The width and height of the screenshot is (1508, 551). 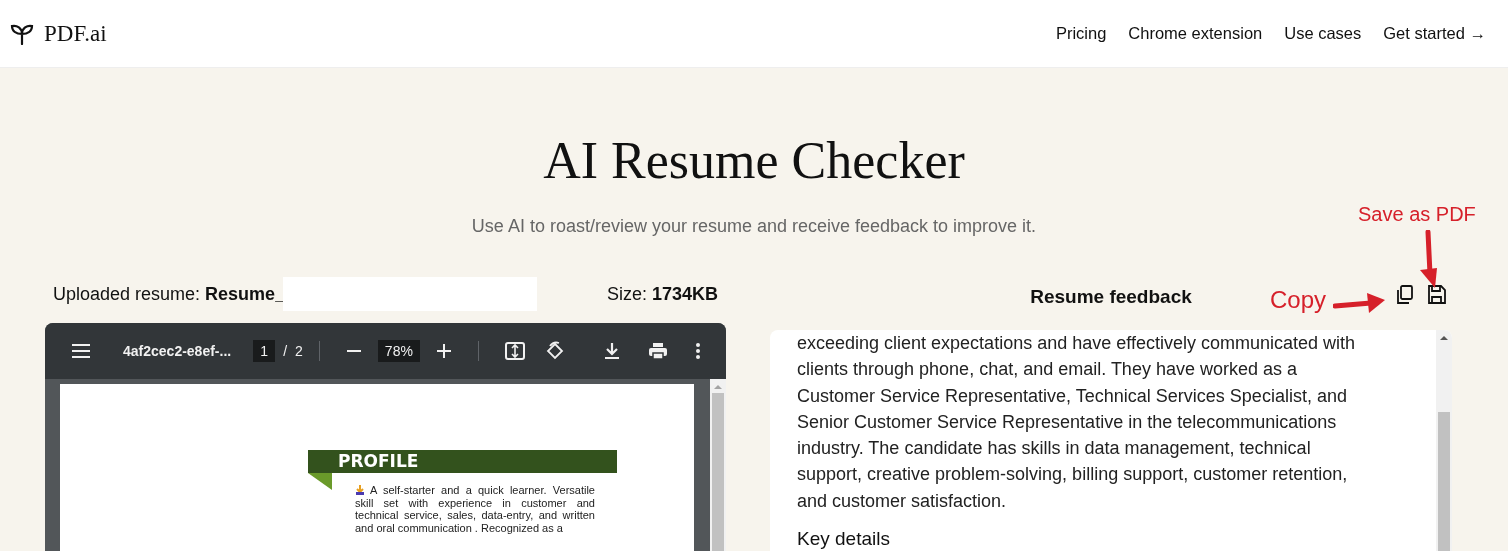 What do you see at coordinates (398, 351) in the screenshot?
I see `zoom-field: 78%` at bounding box center [398, 351].